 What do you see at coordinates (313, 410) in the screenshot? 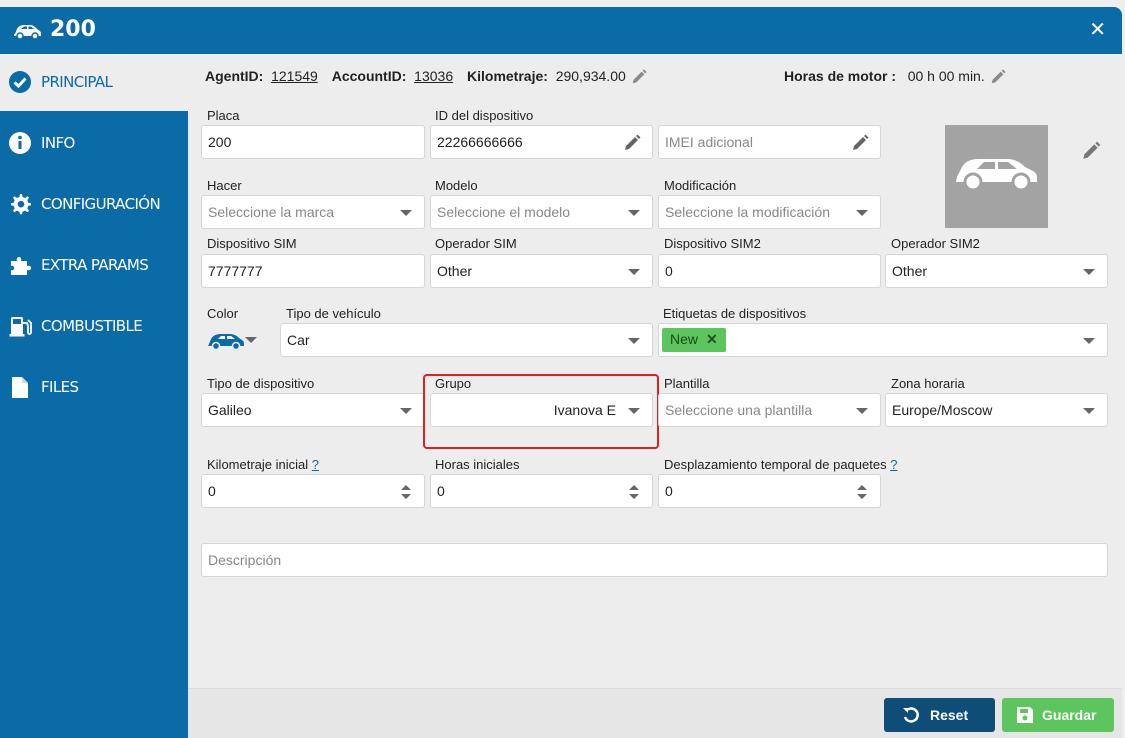
I see `tipo-dispositivo-select: Galileo` at bounding box center [313, 410].